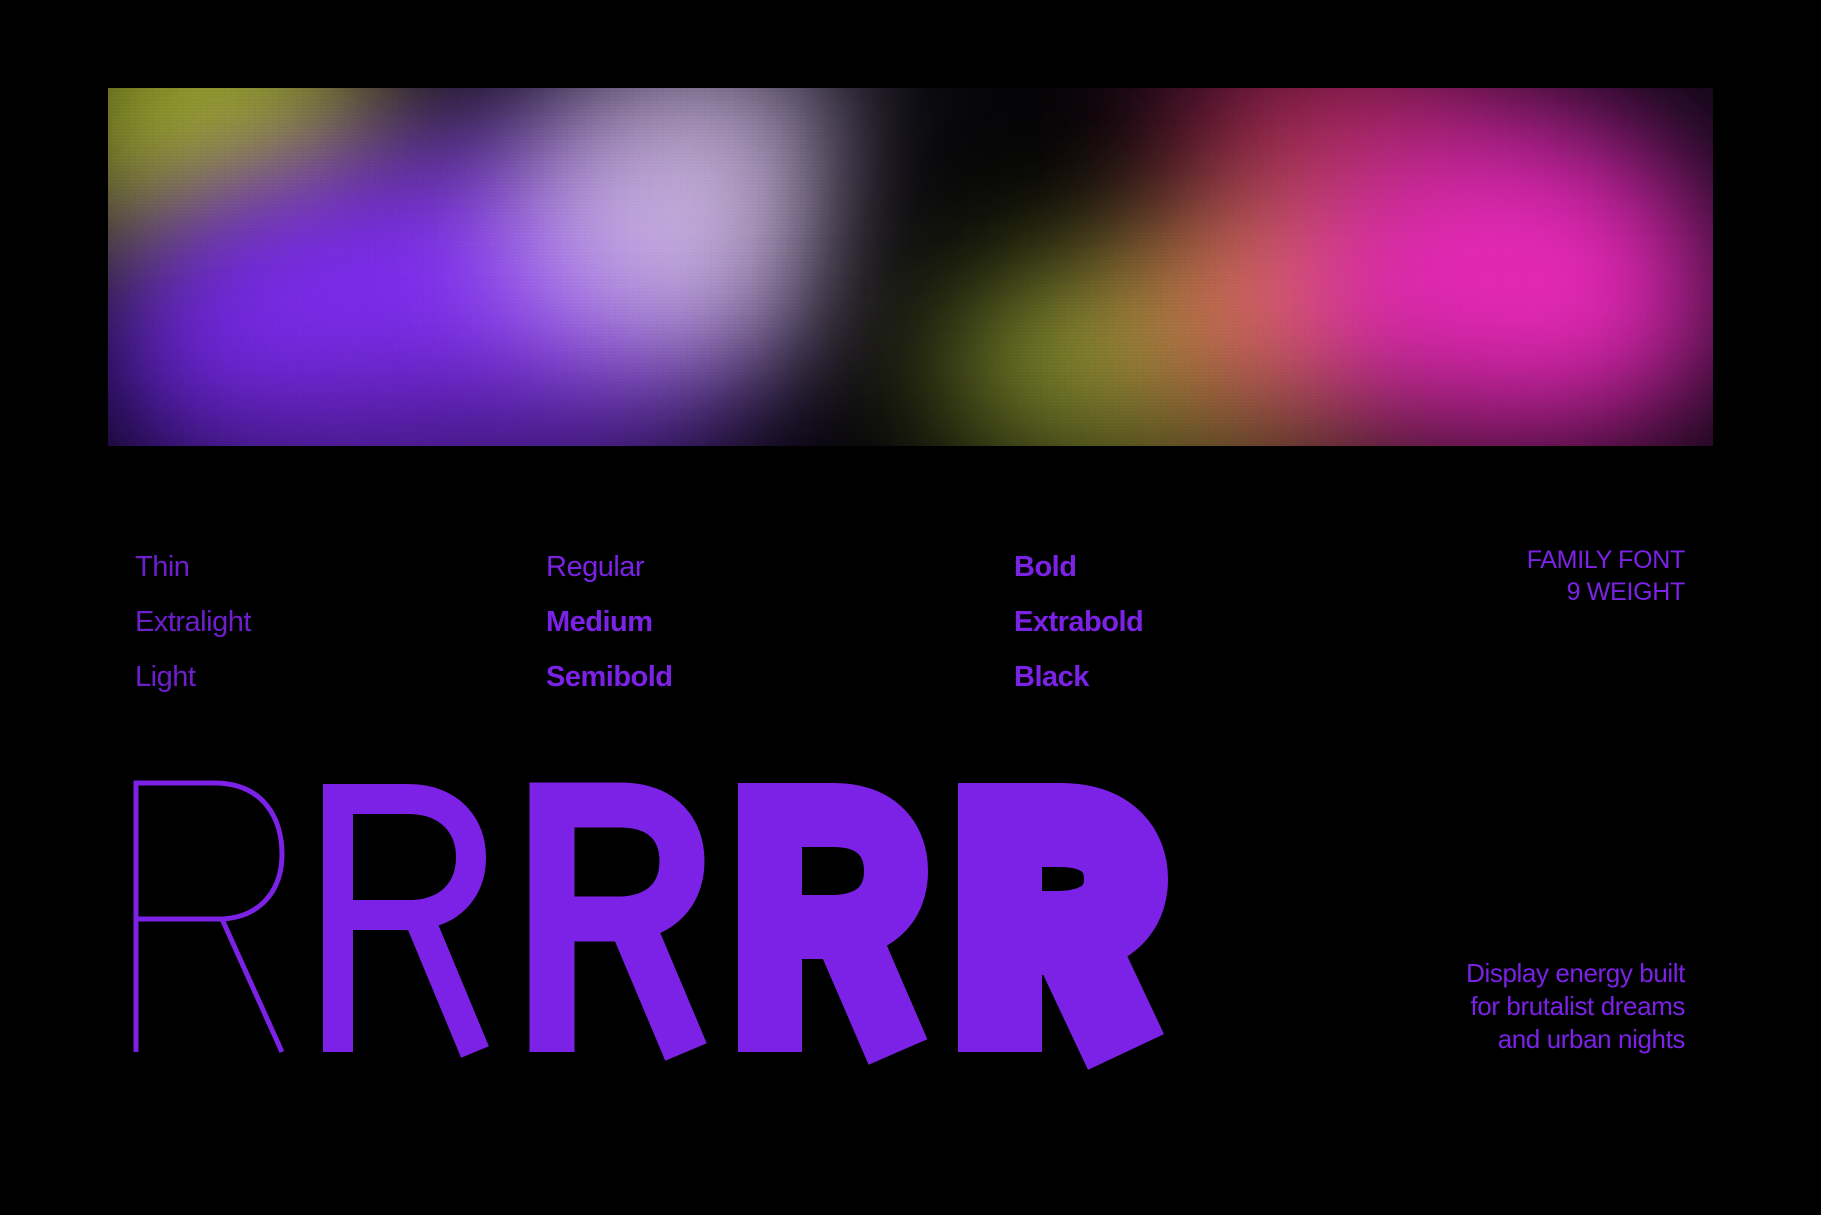 This screenshot has height=1215, width=1821. Describe the element at coordinates (1575, 973) in the screenshot. I see `tagline-line1: Display energy built` at that location.